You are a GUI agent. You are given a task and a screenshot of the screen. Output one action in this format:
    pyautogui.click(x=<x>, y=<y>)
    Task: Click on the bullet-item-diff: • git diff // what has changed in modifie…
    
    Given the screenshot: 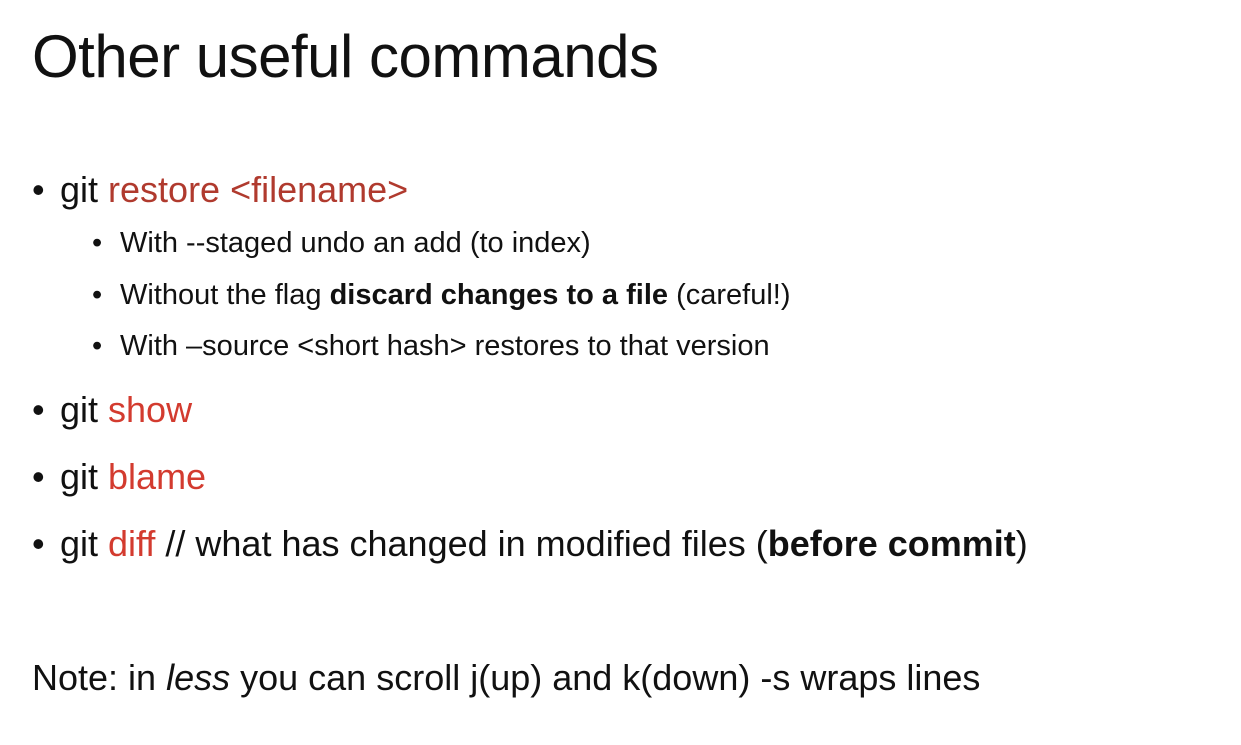 What is the action you would take?
    pyautogui.click(x=530, y=544)
    